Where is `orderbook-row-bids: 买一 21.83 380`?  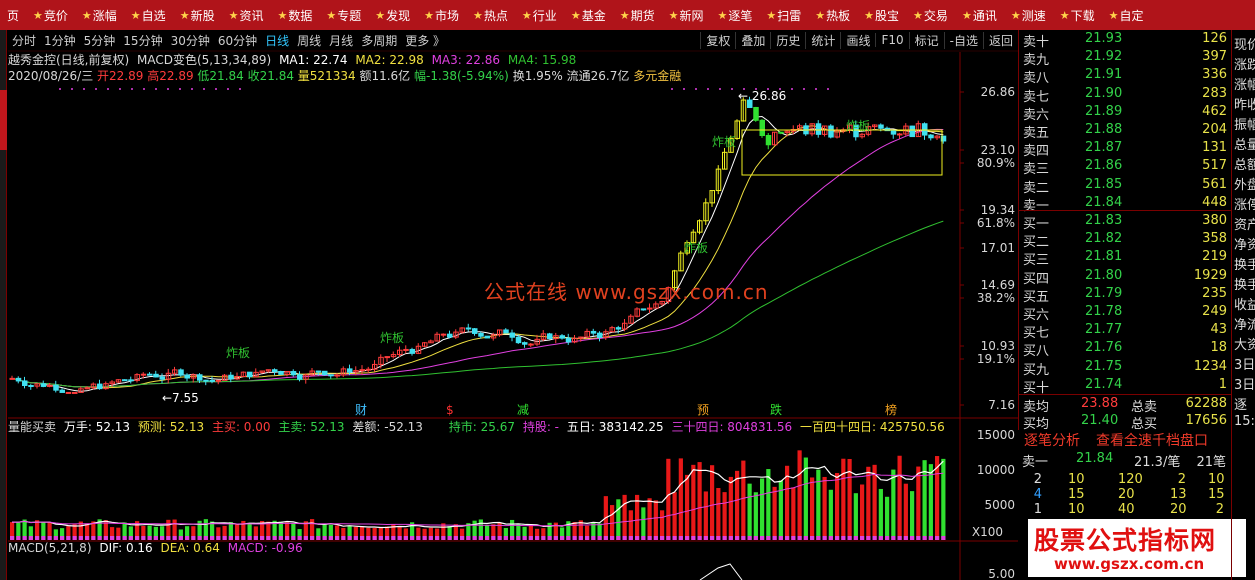
orderbook-row-bids: 买一 21.83 380 is located at coordinates (1125, 222).